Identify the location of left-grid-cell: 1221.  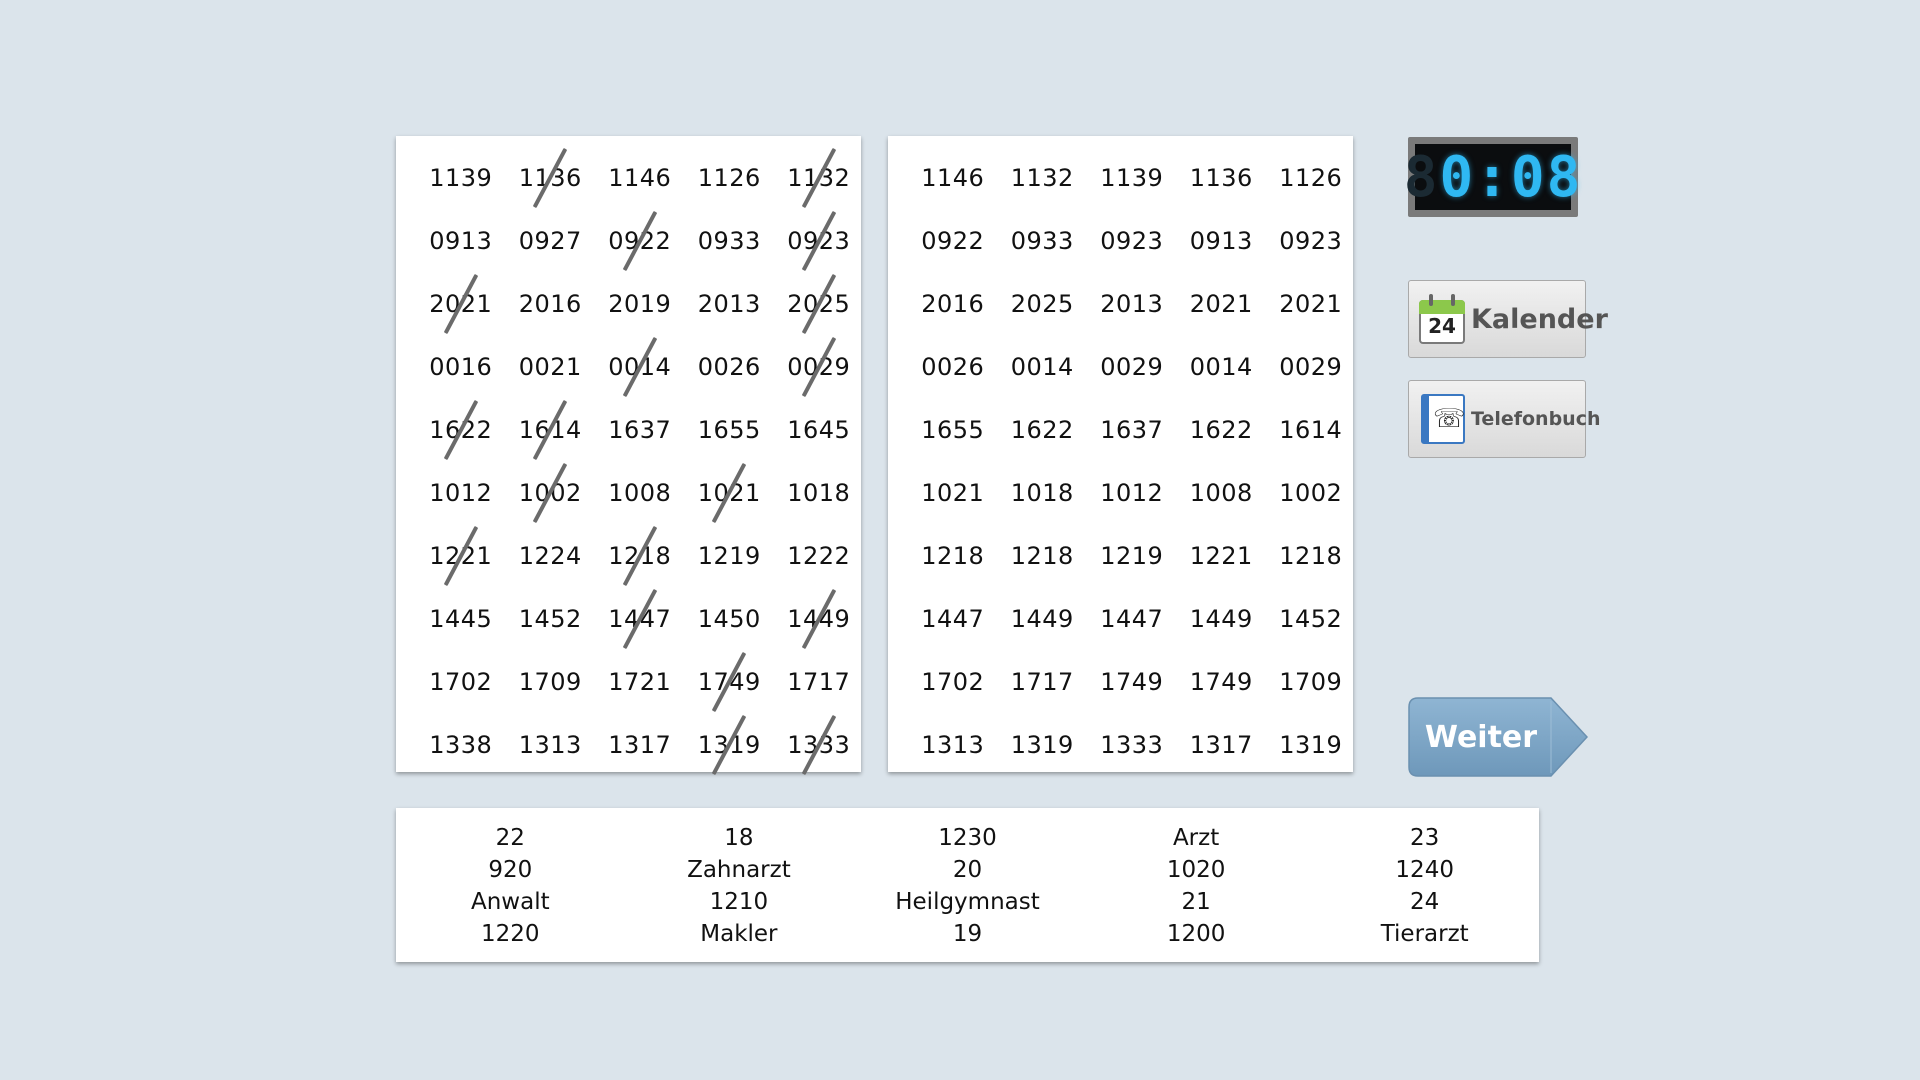
(461, 555).